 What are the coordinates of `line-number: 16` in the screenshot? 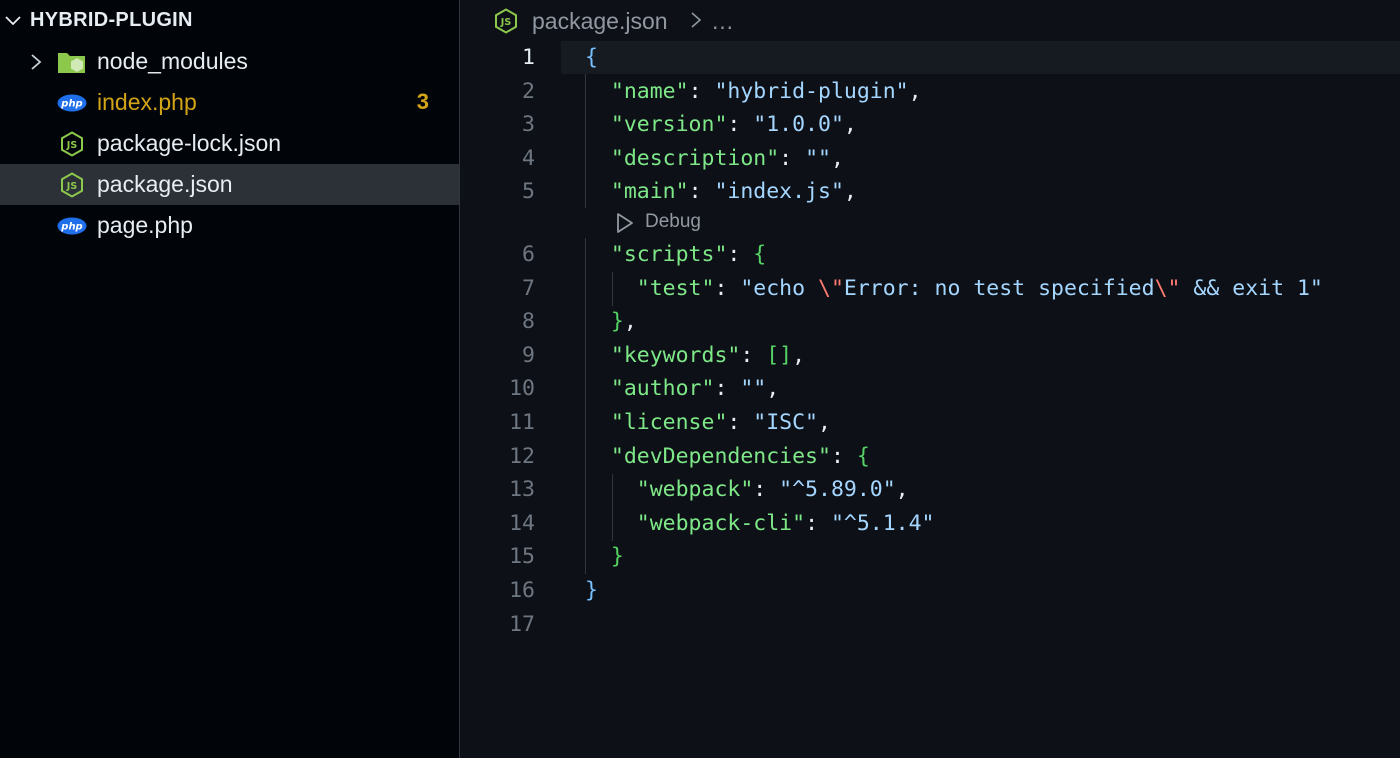 It's located at (522, 590).